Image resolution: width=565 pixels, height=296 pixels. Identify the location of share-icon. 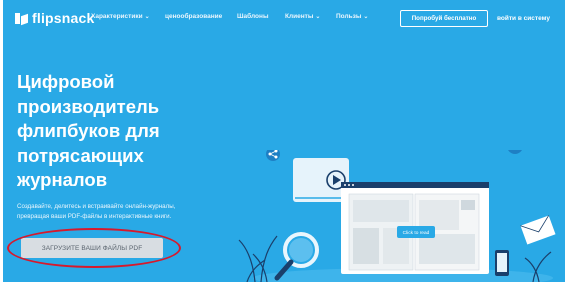
(273, 155).